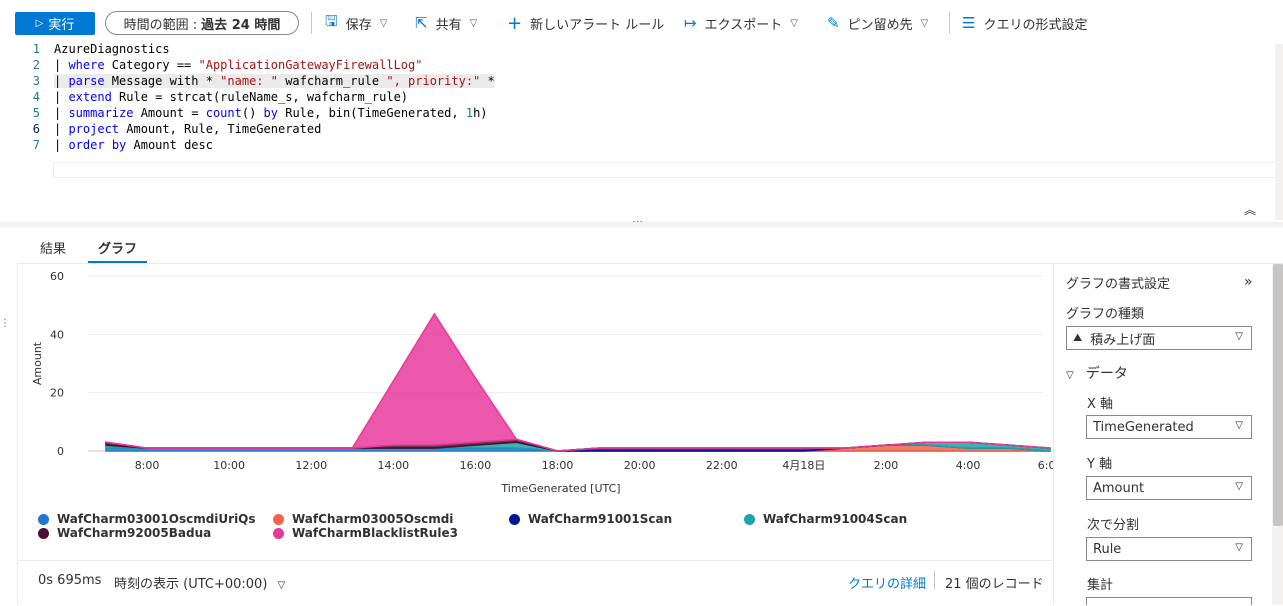 Image resolution: width=1283 pixels, height=606 pixels. I want to click on aggregate-label: 集計, so click(1100, 585).